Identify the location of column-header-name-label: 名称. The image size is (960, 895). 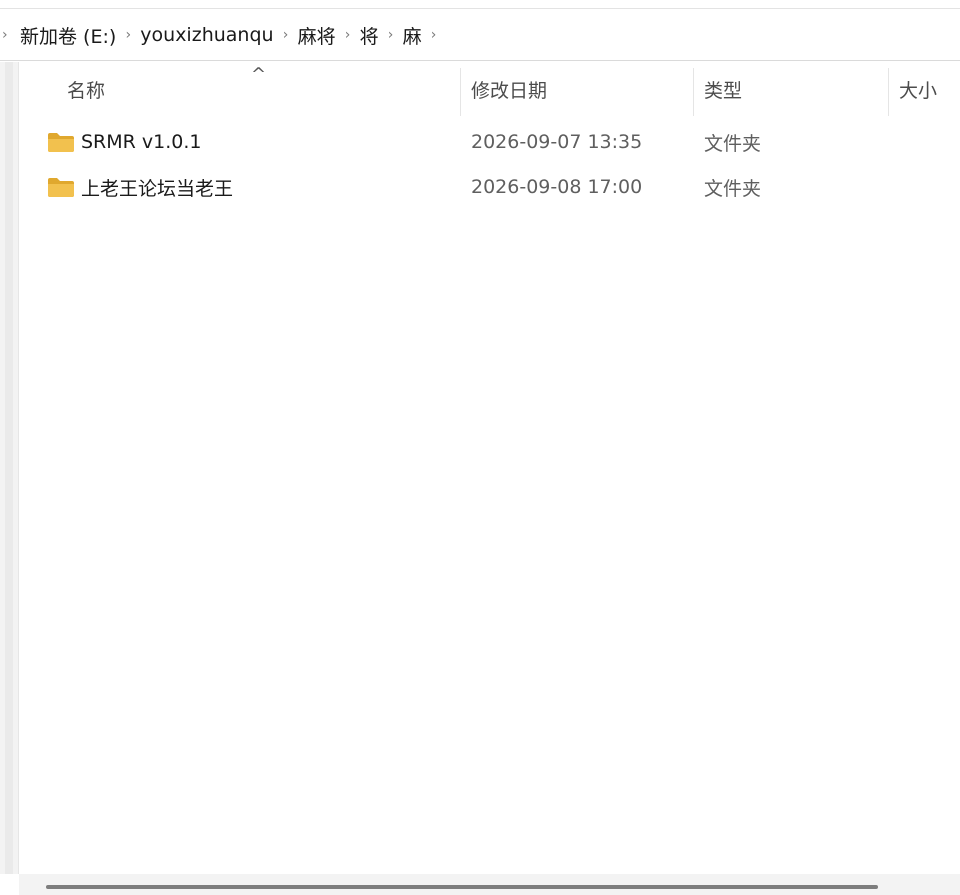
(86, 90).